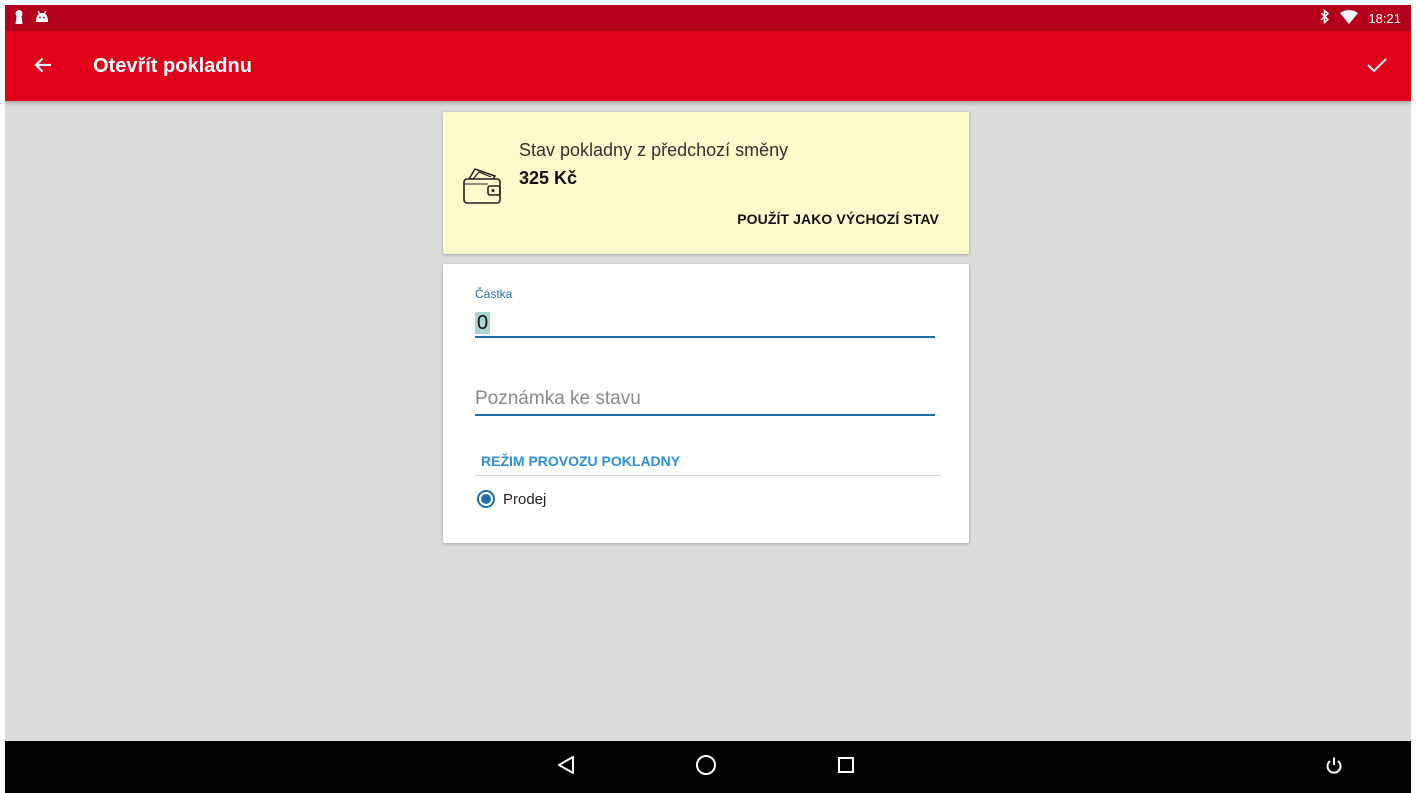  I want to click on home-circle-icon, so click(706, 767).